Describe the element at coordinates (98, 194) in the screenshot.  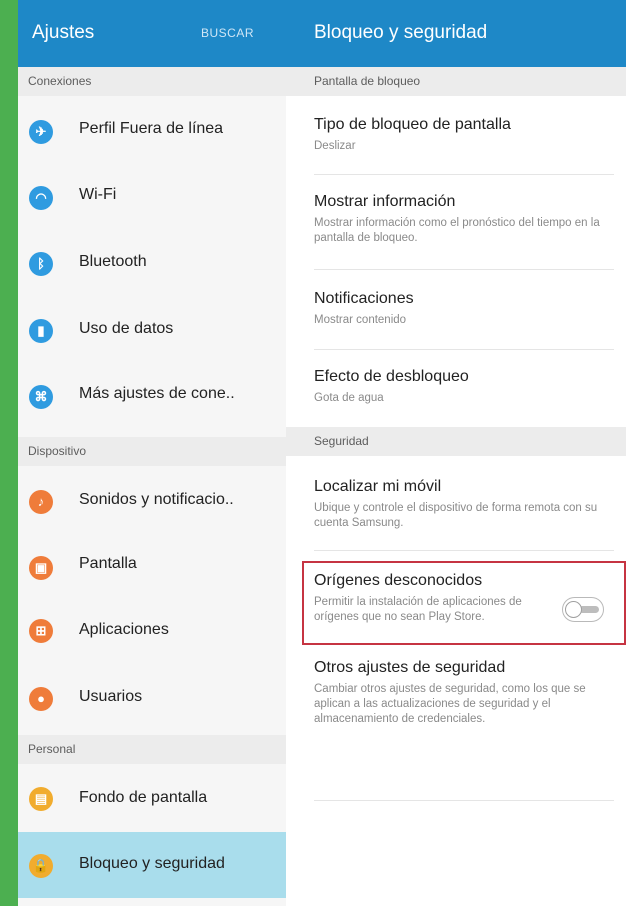
I see `sidebar-item-label: Wi-Fi` at that location.